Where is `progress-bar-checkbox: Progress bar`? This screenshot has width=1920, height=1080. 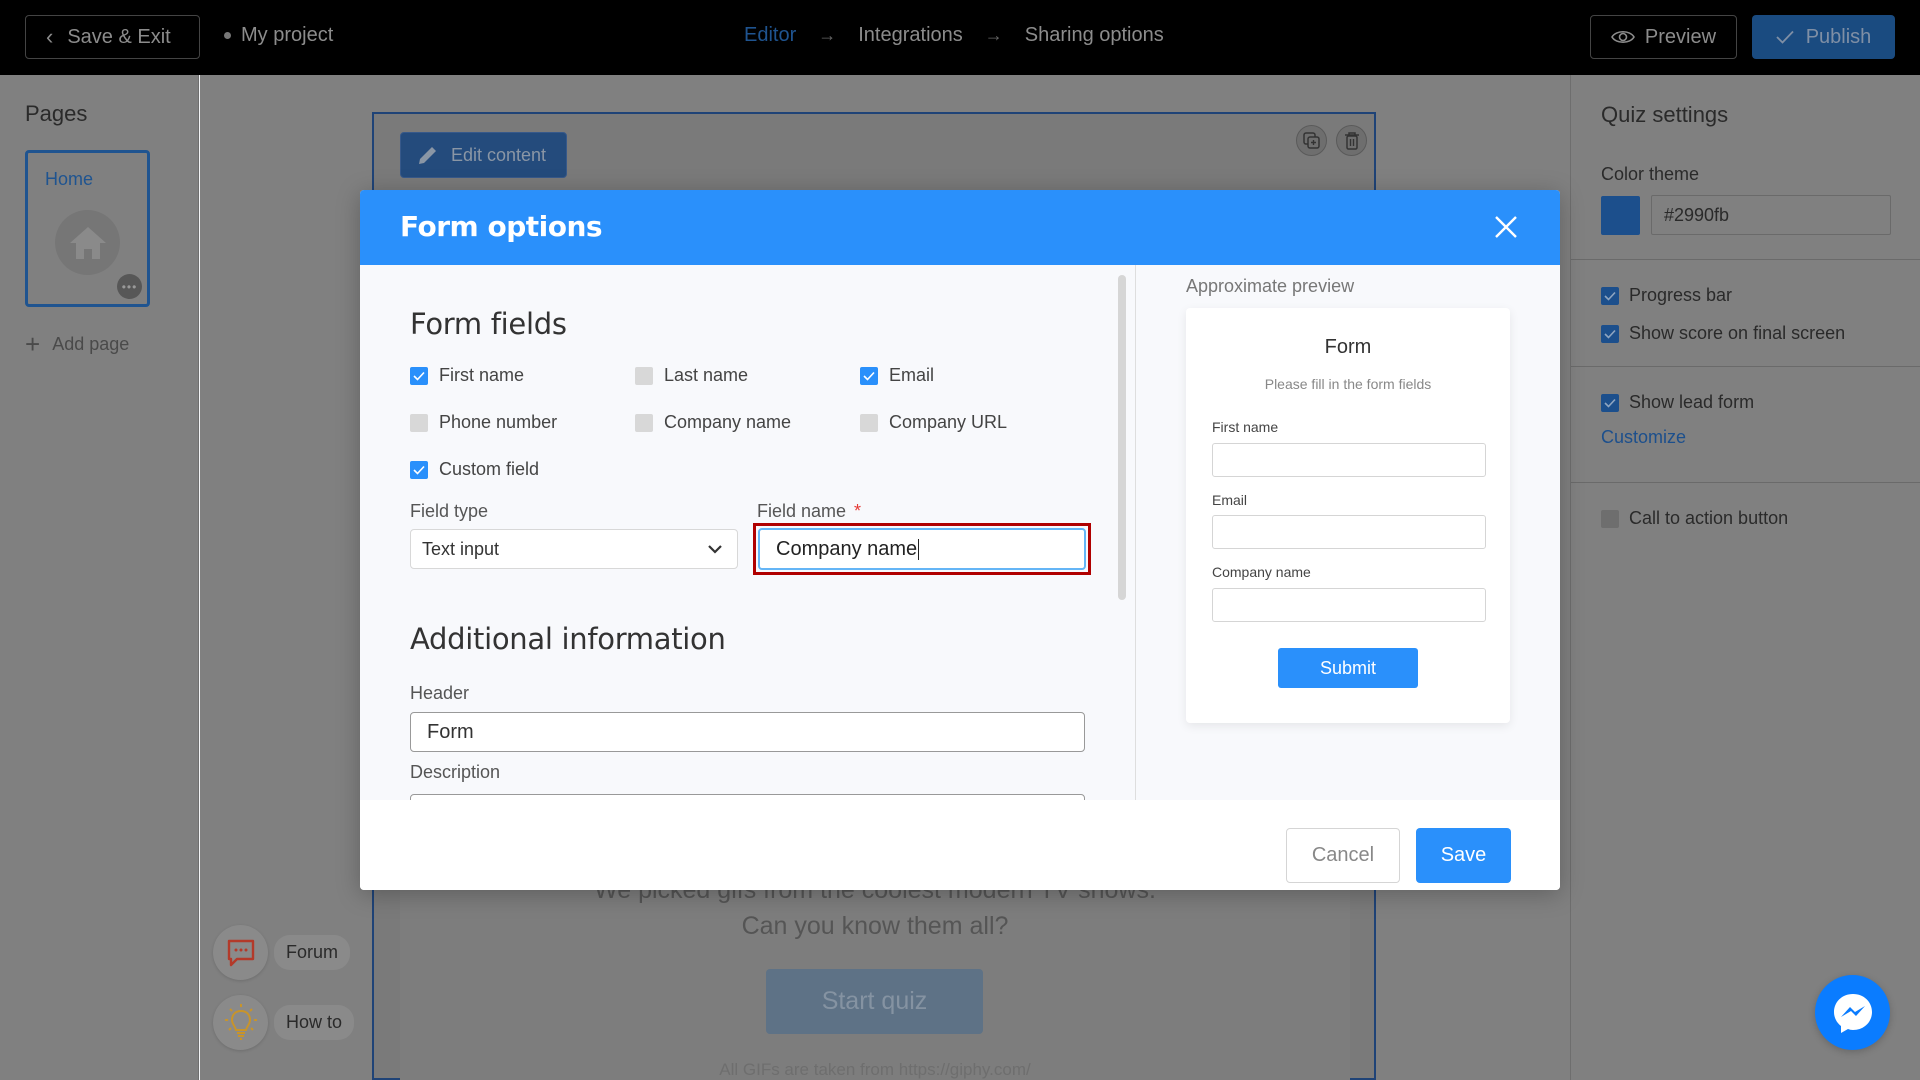
progress-bar-checkbox: Progress bar is located at coordinates (1666, 295).